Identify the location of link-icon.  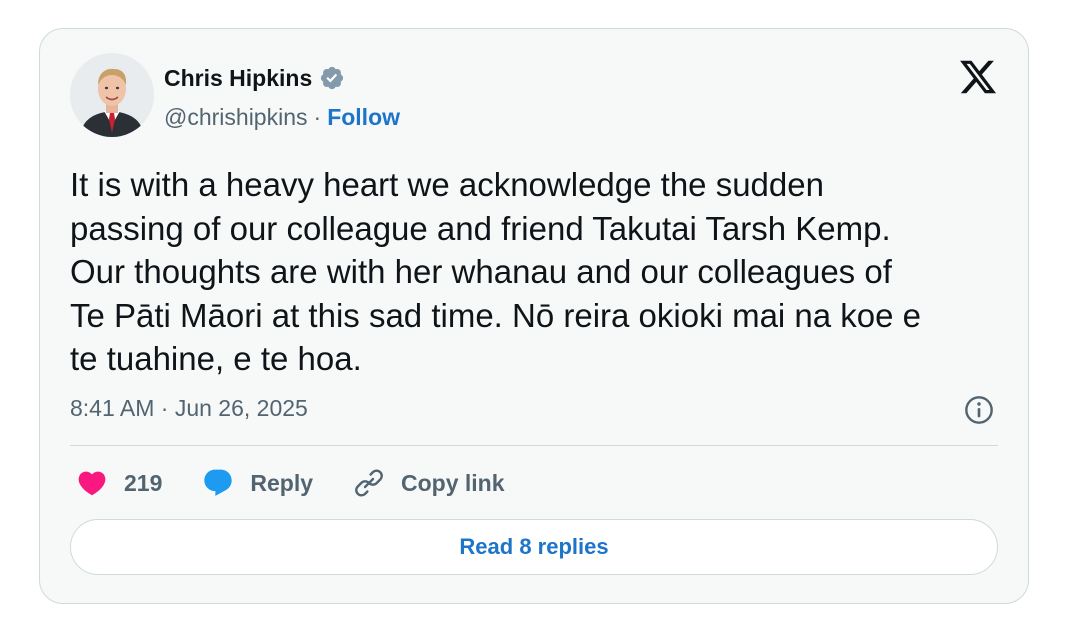
(369, 483).